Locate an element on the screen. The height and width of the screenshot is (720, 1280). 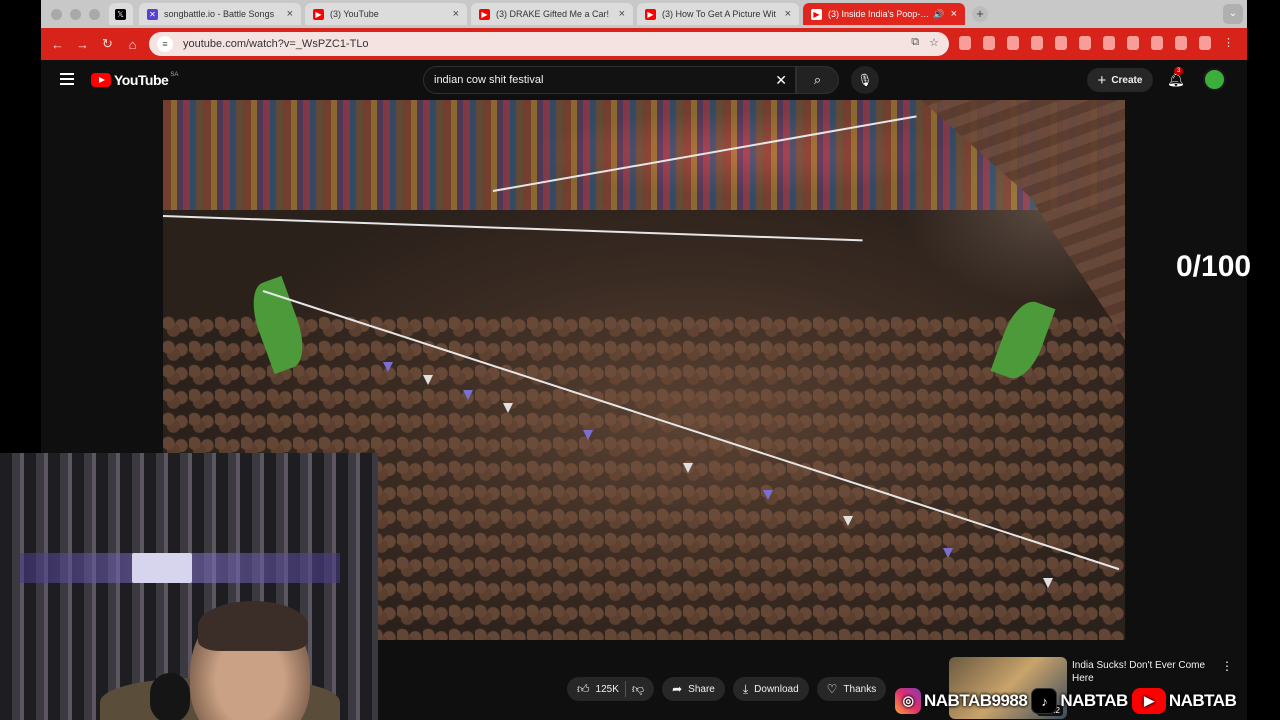
divider is located at coordinates (625, 689).